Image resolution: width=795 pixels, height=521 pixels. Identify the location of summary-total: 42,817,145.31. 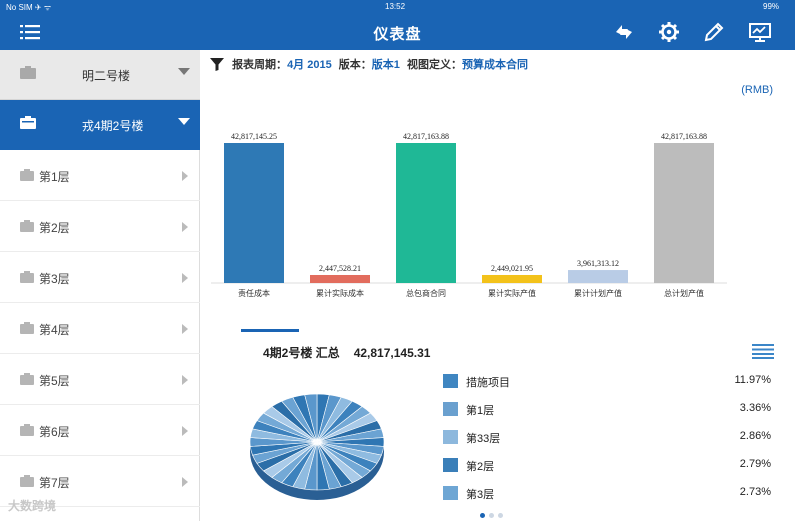
(392, 353).